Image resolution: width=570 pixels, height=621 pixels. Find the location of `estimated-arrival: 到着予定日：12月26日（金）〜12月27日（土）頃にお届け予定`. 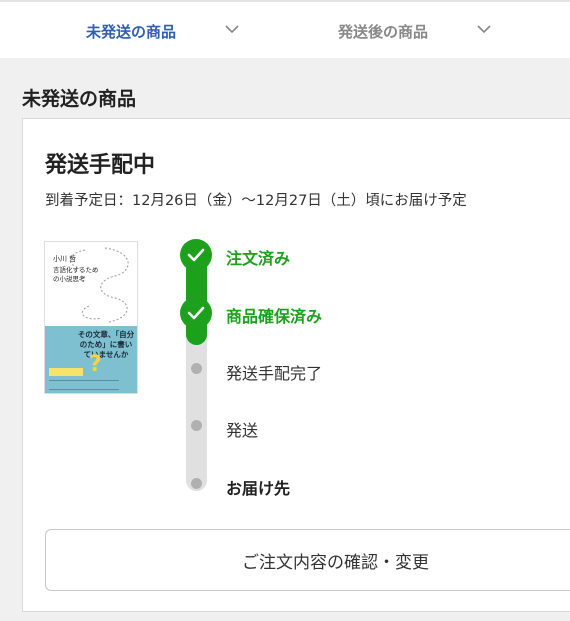

estimated-arrival: 到着予定日：12月26日（金）〜12月27日（土）頃にお届け予定 is located at coordinates (256, 201).